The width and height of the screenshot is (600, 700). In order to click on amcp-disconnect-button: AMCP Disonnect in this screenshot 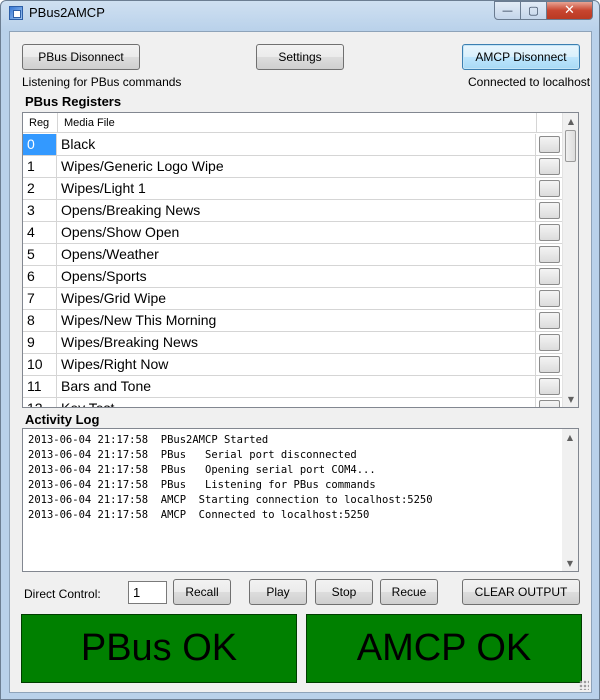, I will do `click(521, 57)`.